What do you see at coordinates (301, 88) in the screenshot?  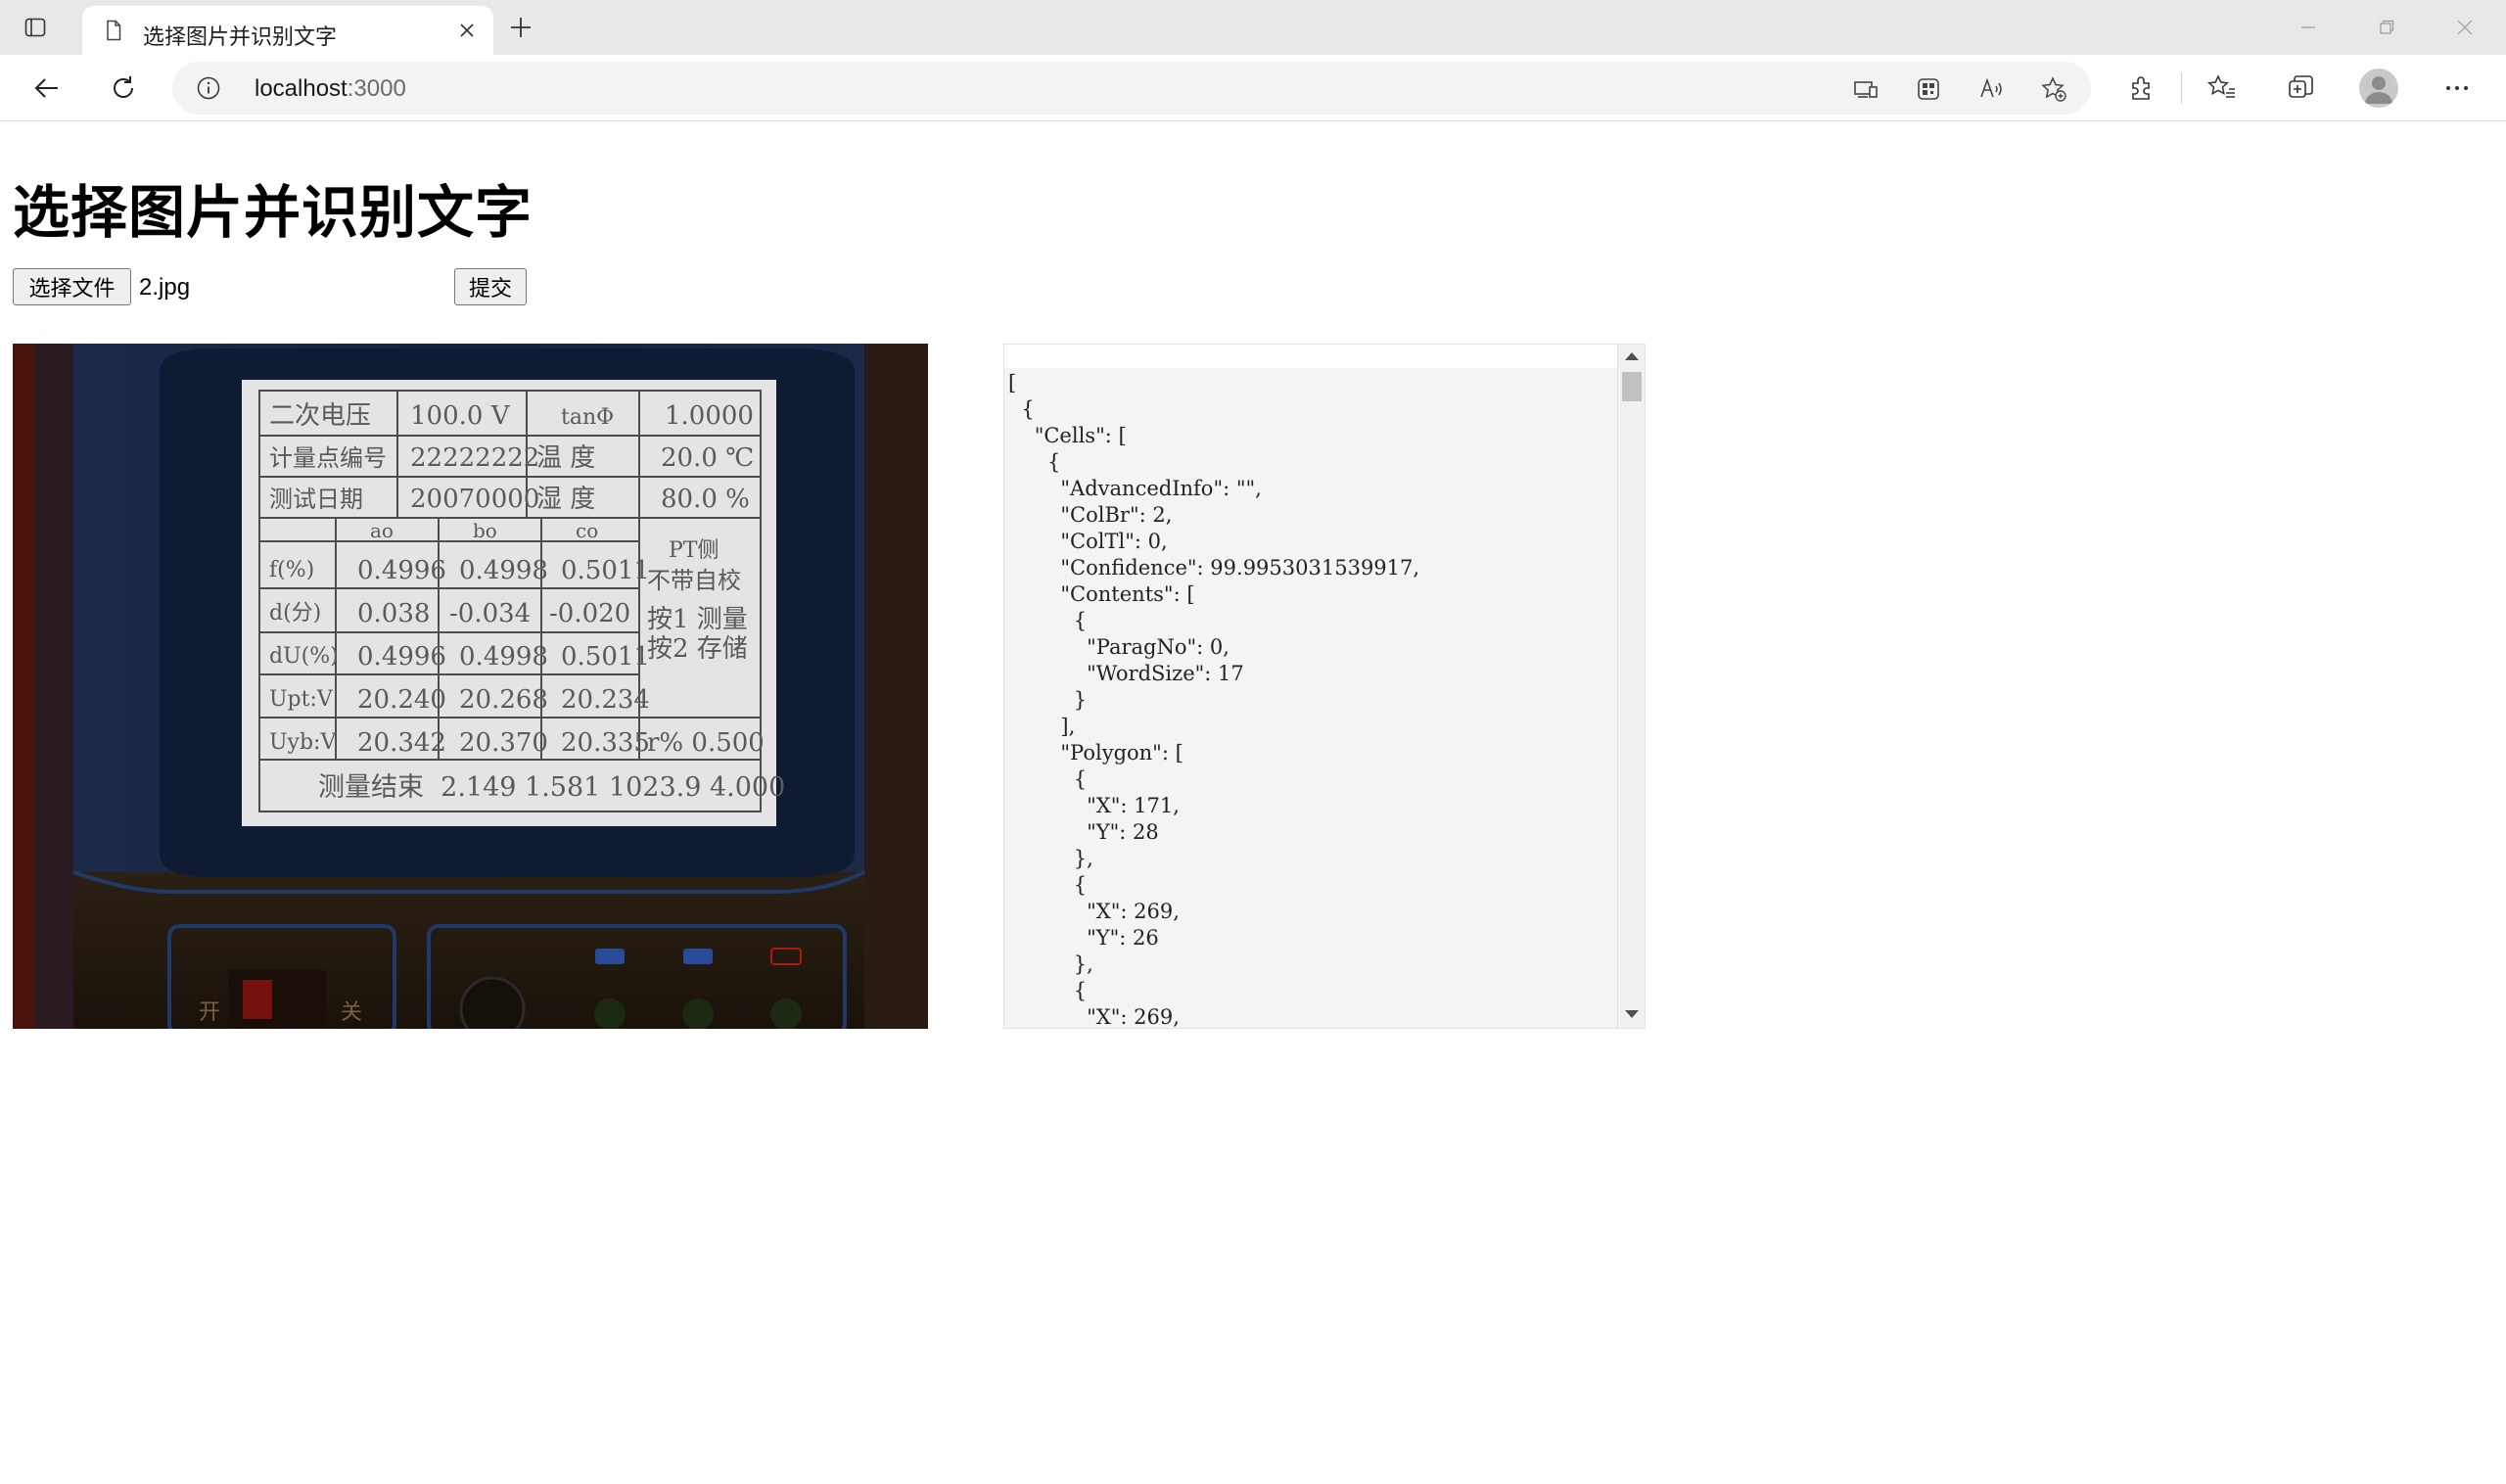 I see `url-host: localhost` at bounding box center [301, 88].